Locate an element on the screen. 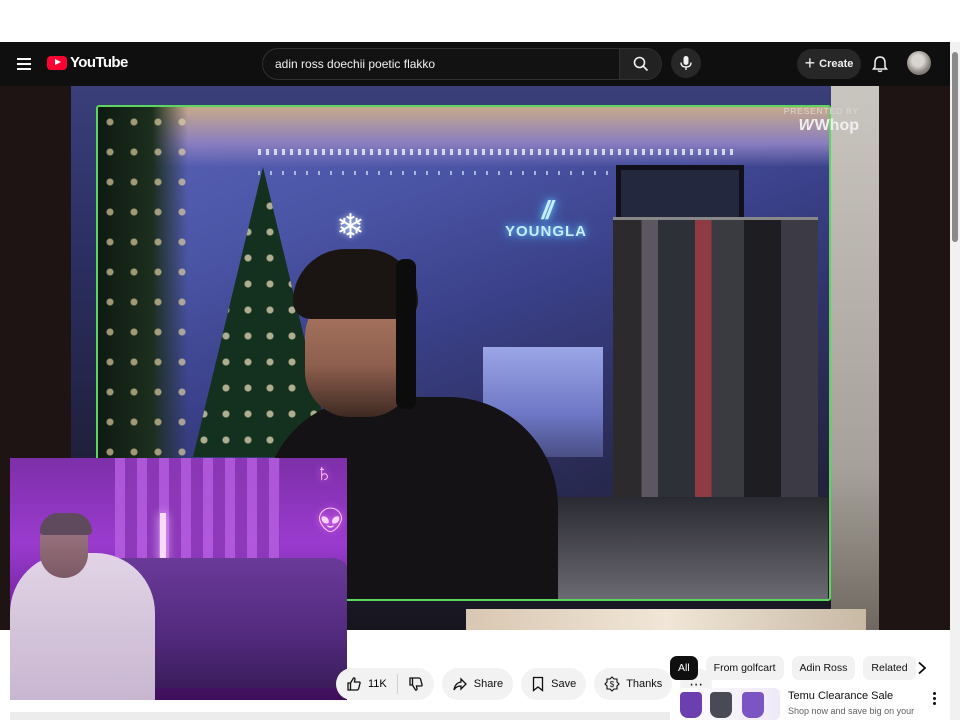 The height and width of the screenshot is (720, 960). save-button: Save is located at coordinates (554, 684).